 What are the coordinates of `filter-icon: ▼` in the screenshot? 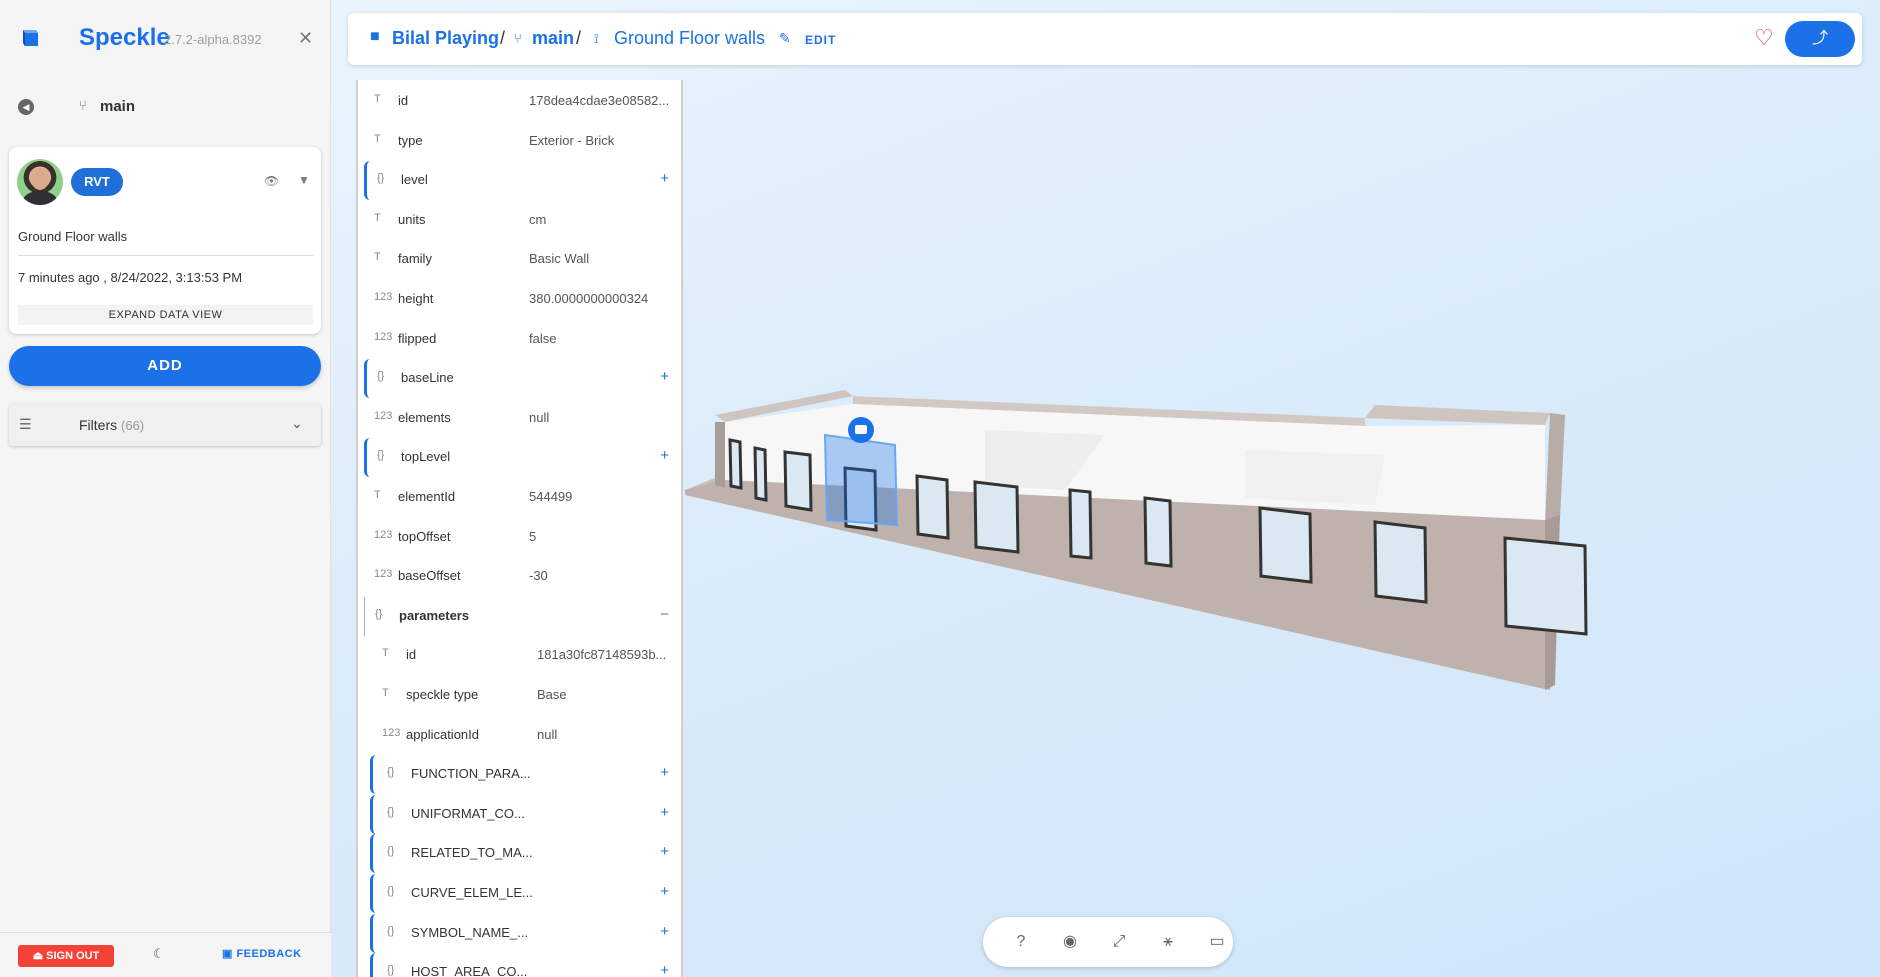 It's located at (304, 180).